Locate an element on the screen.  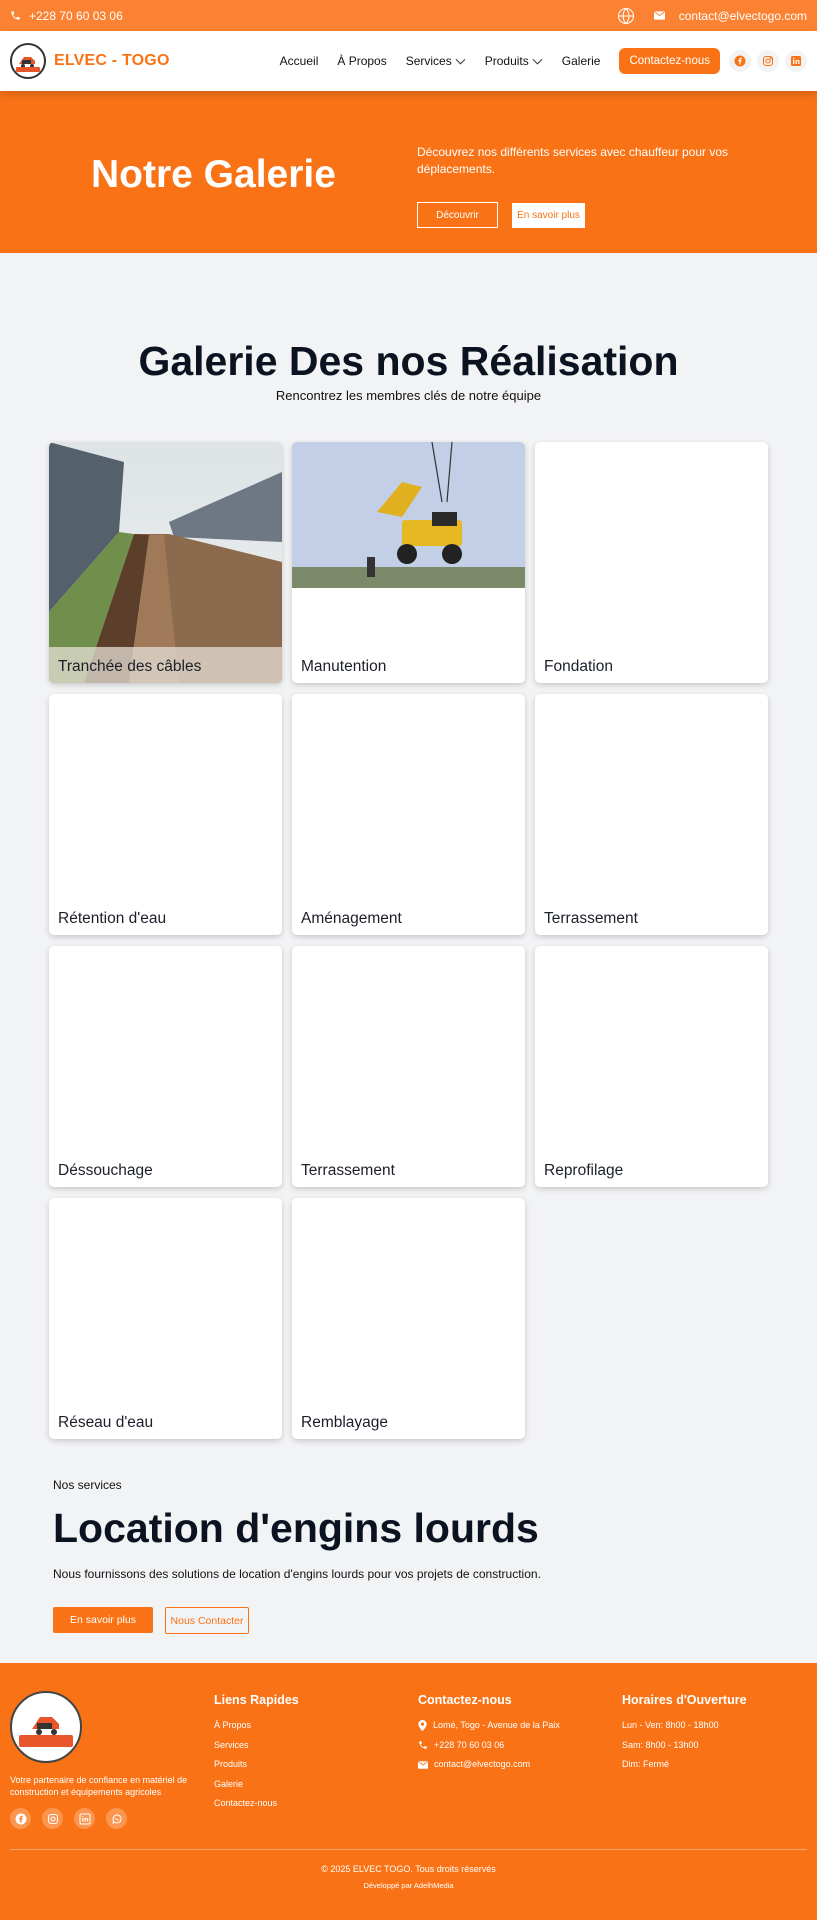
services-kicker: Nos services is located at coordinates (87, 1485).